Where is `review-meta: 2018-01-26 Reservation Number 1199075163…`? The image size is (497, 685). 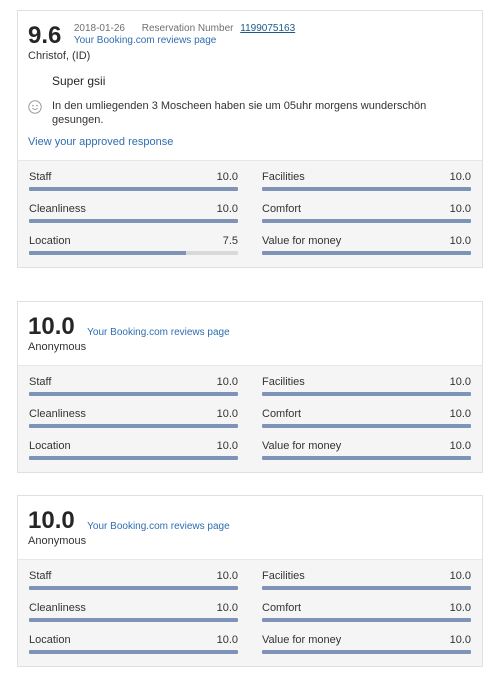 review-meta: 2018-01-26 Reservation Number 1199075163… is located at coordinates (184, 35).